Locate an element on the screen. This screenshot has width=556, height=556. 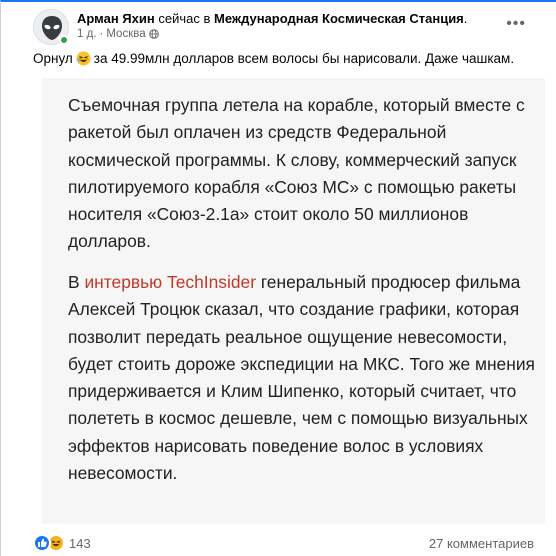
post-city: Москва is located at coordinates (126, 34).